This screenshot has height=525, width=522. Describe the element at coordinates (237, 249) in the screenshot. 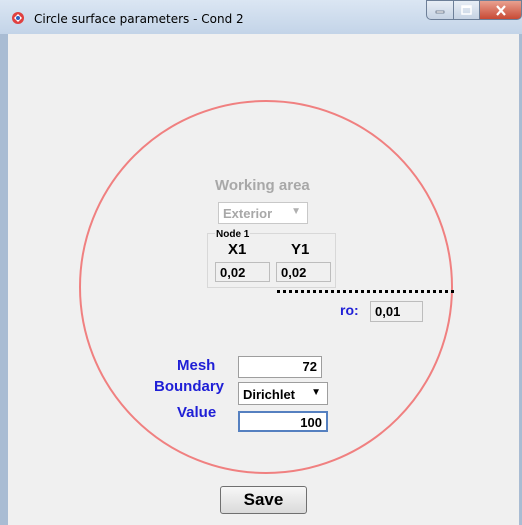

I see `x1-label: X1` at that location.